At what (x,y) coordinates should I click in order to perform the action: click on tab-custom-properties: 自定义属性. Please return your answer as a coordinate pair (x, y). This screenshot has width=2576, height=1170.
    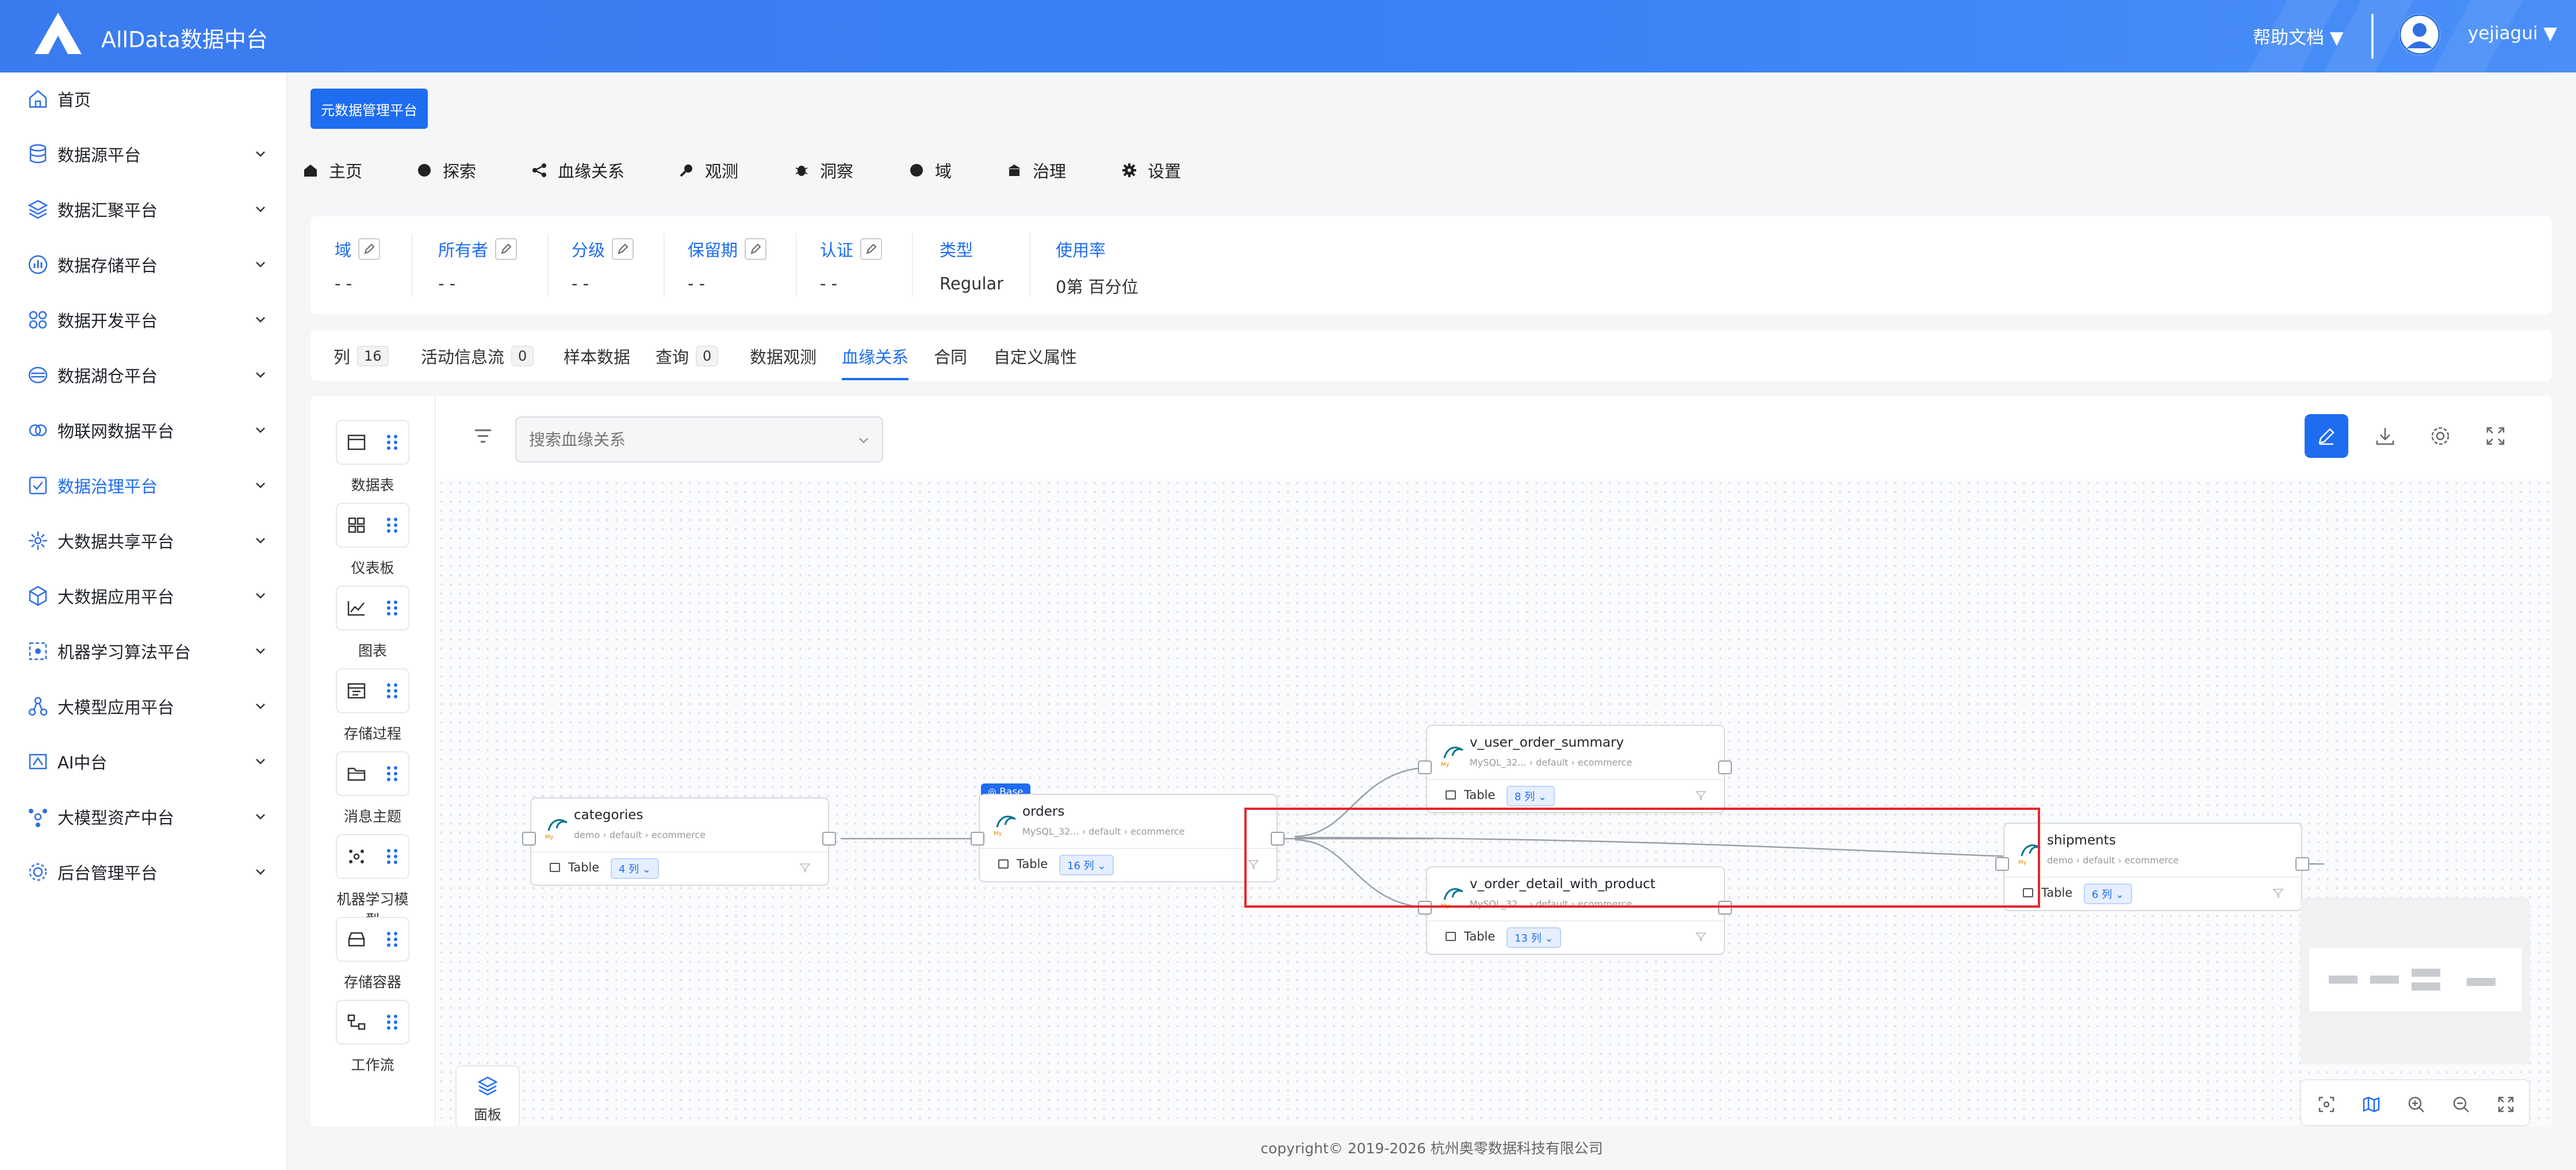
    Looking at the image, I should click on (1035, 356).